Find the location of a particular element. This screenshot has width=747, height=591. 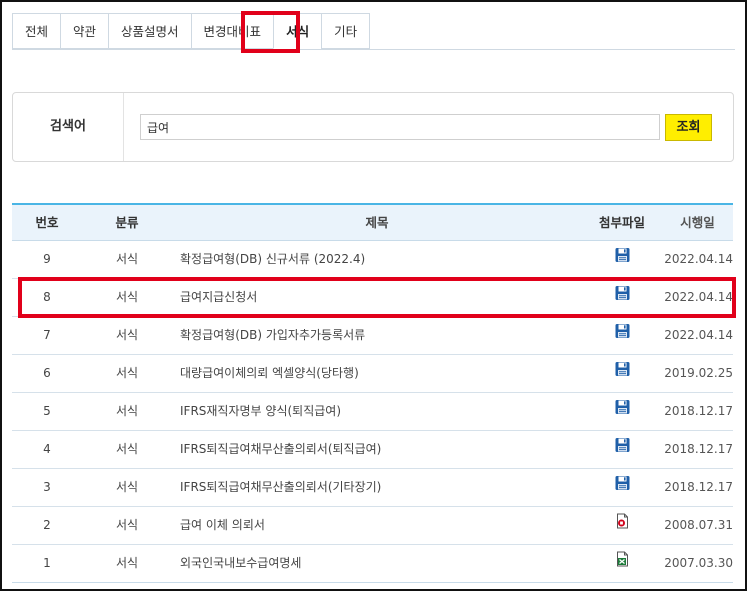

tab-1: 약관 is located at coordinates (84, 31).